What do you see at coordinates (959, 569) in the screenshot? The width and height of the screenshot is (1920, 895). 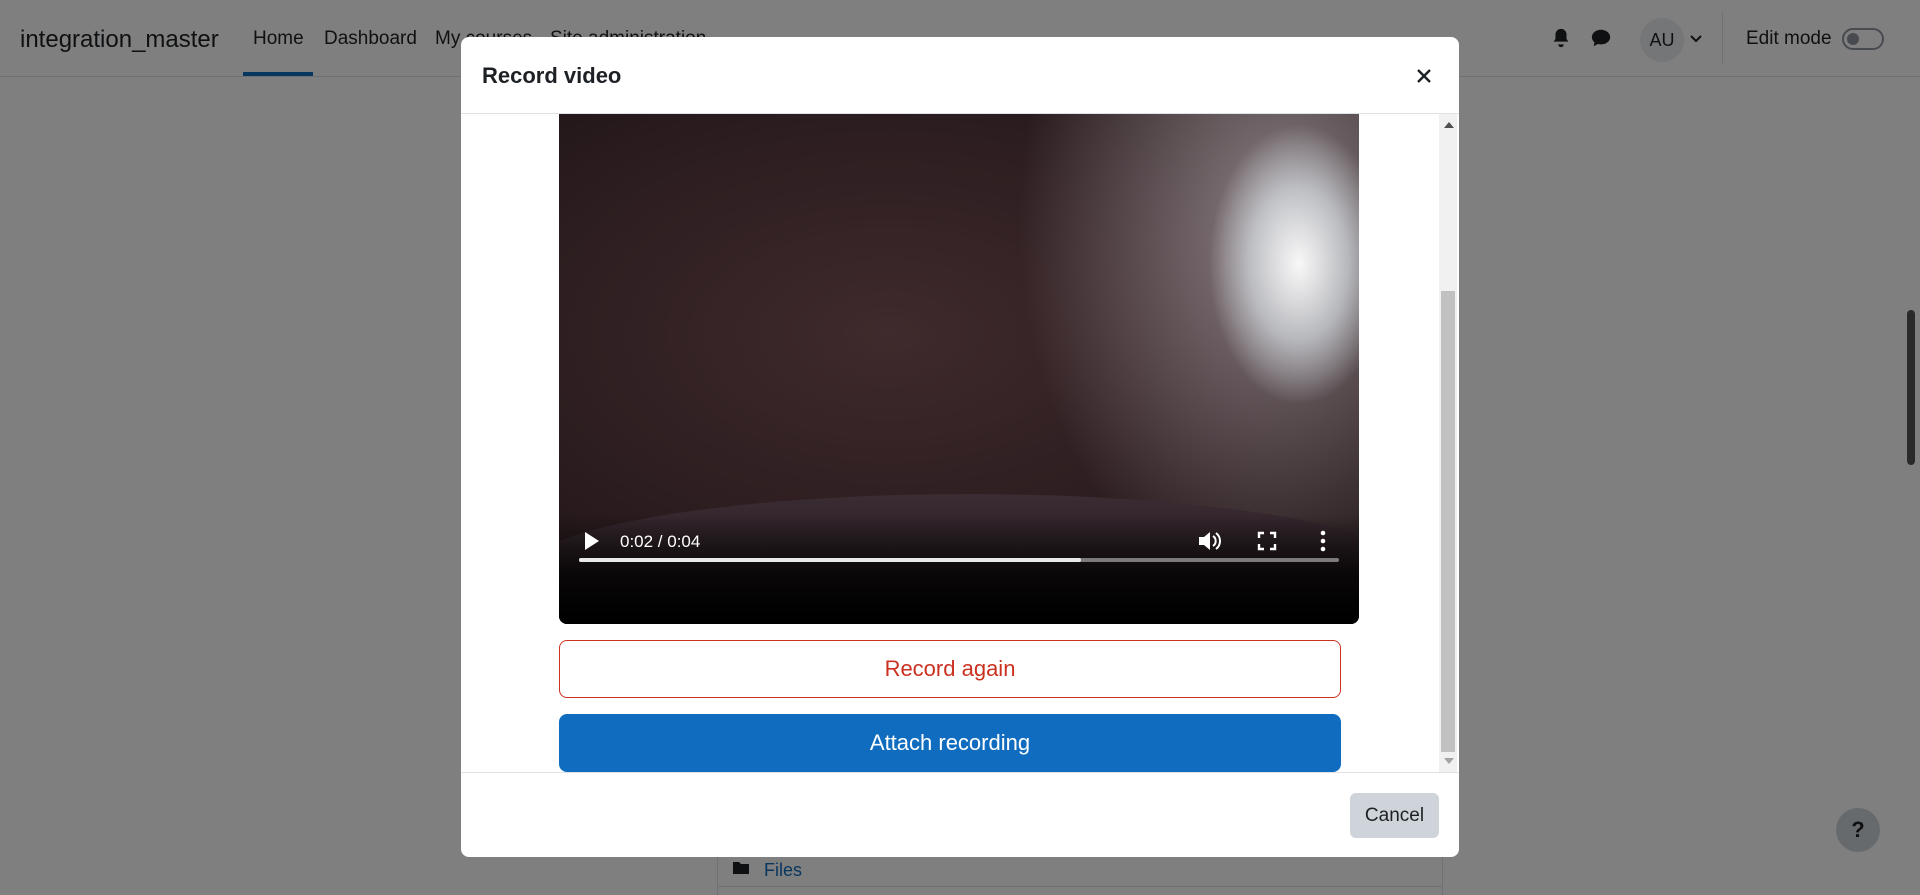 I see `video-controls` at bounding box center [959, 569].